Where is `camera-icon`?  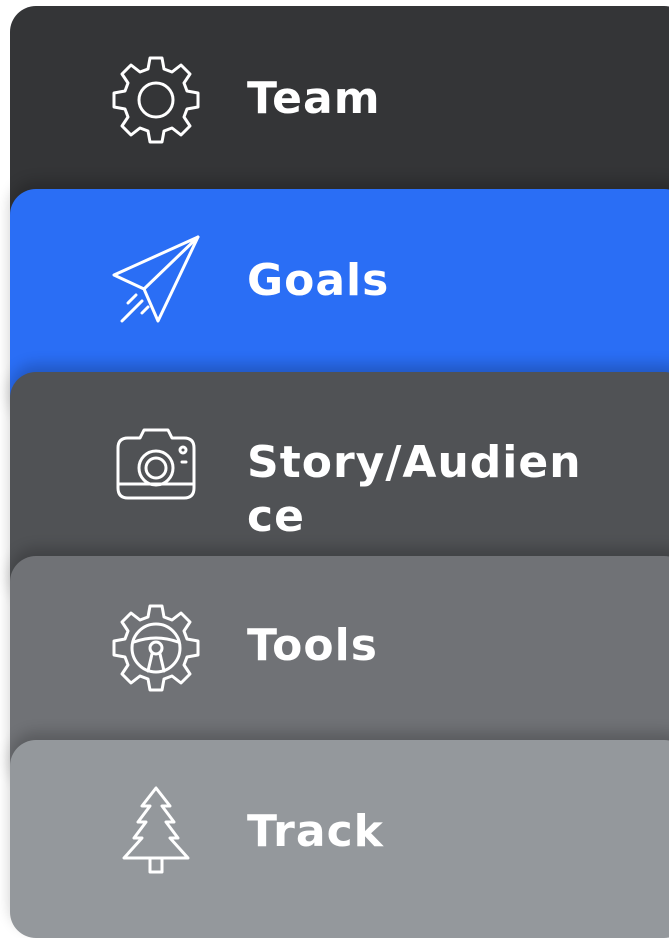
camera-icon is located at coordinates (156, 466).